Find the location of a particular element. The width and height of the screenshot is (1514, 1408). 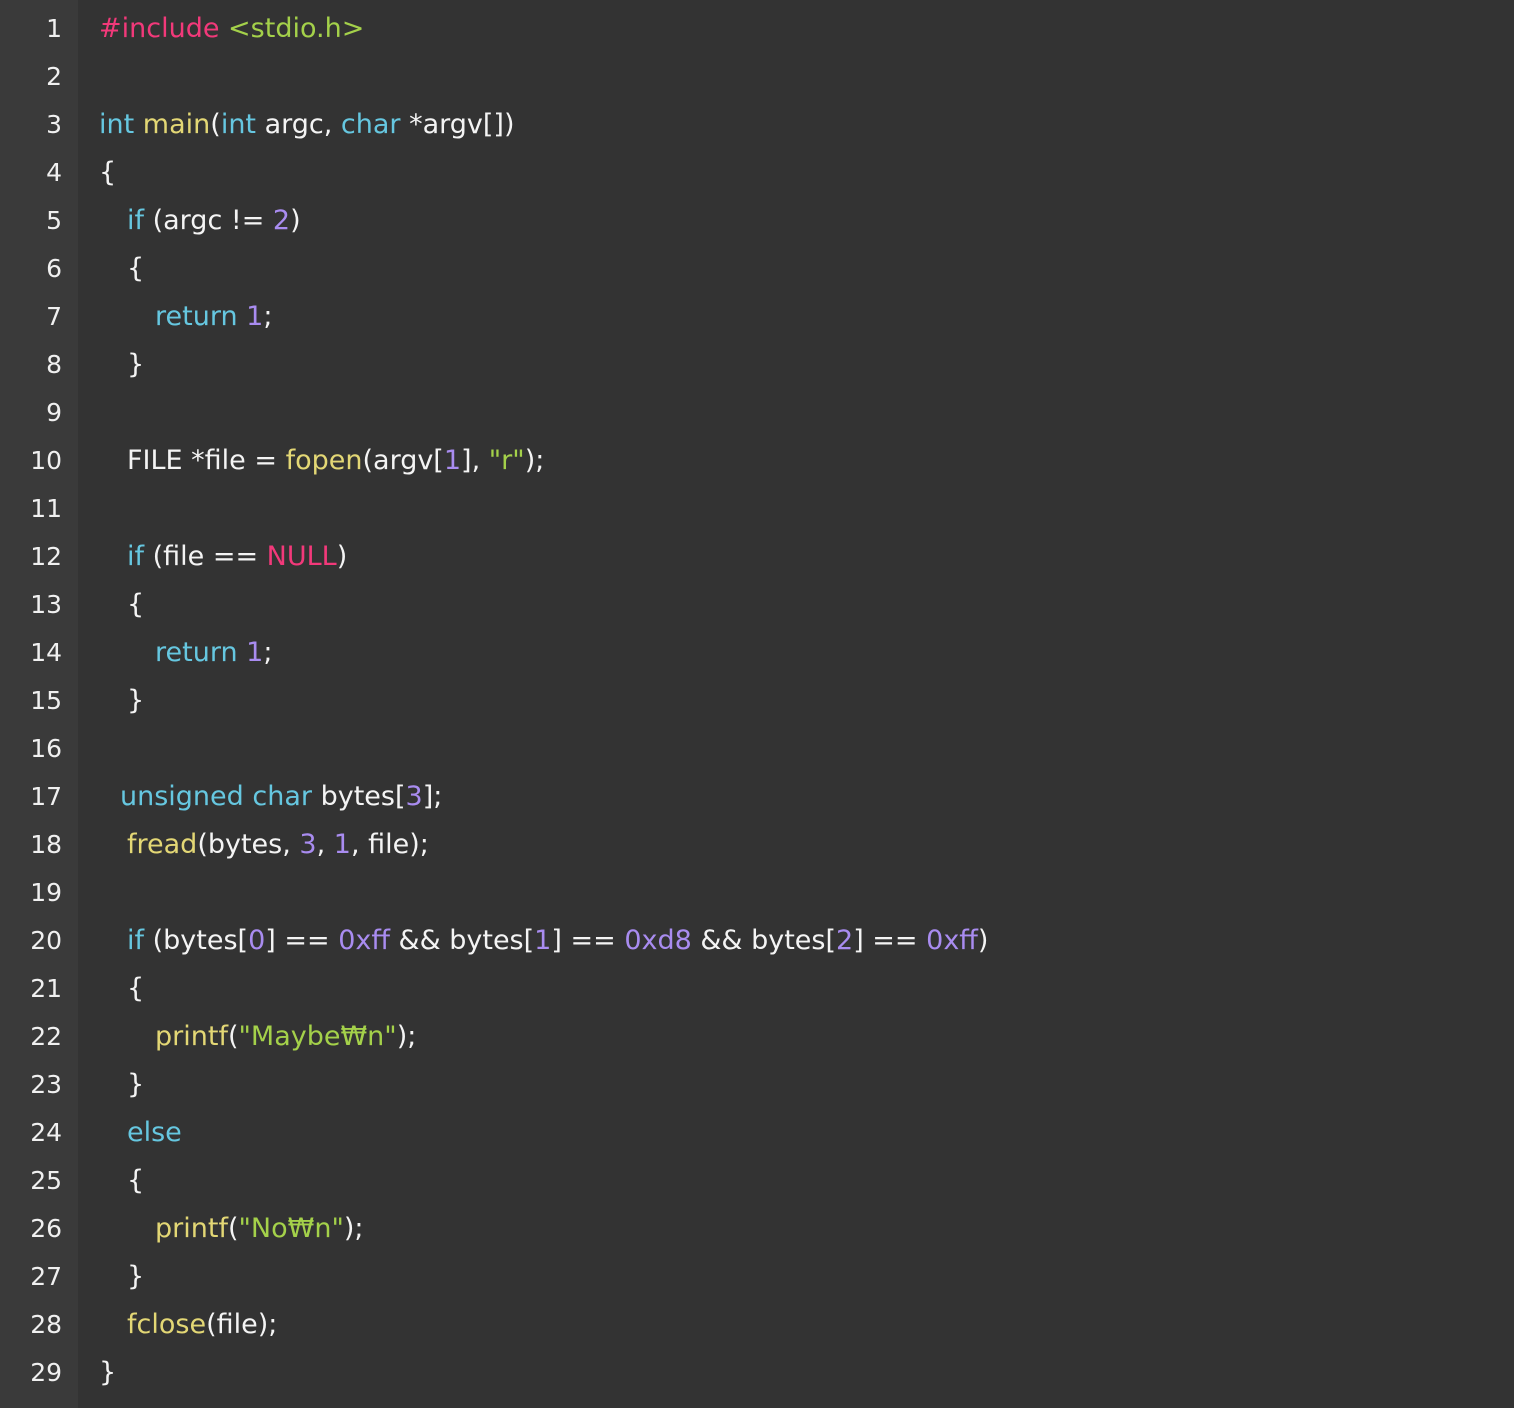

line-number: 14 is located at coordinates (46, 652).